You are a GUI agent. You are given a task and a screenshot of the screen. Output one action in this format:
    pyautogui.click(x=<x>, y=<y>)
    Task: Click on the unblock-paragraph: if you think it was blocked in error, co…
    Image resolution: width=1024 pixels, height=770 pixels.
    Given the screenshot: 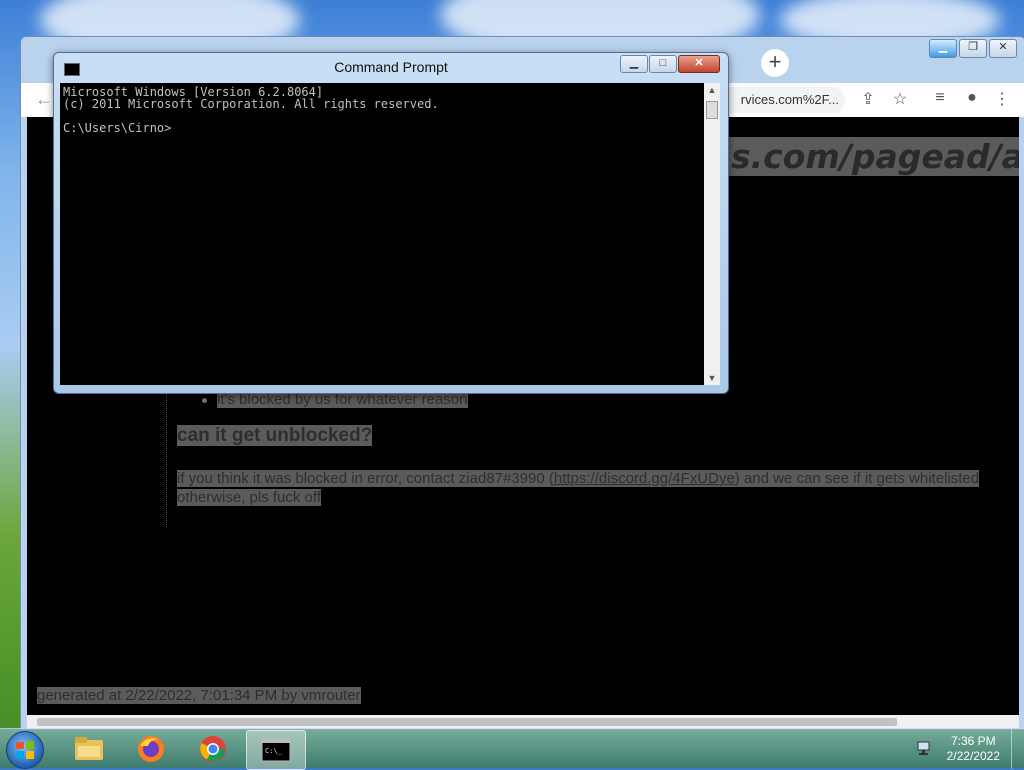 What is the action you would take?
    pyautogui.click(x=578, y=488)
    